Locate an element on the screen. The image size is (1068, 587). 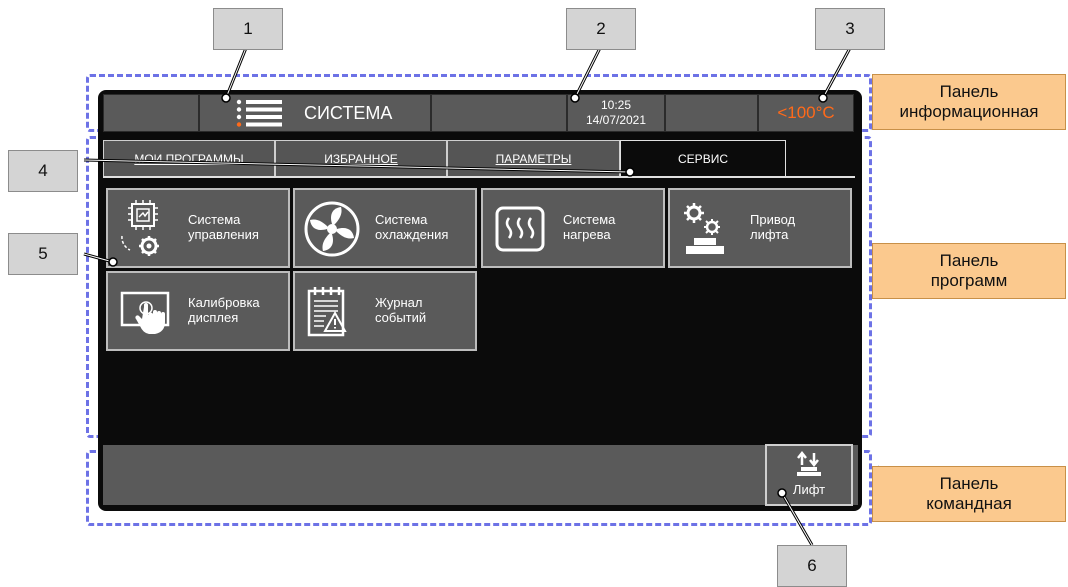
tile-lift-drive: Привод лифта is located at coordinates (760, 228).